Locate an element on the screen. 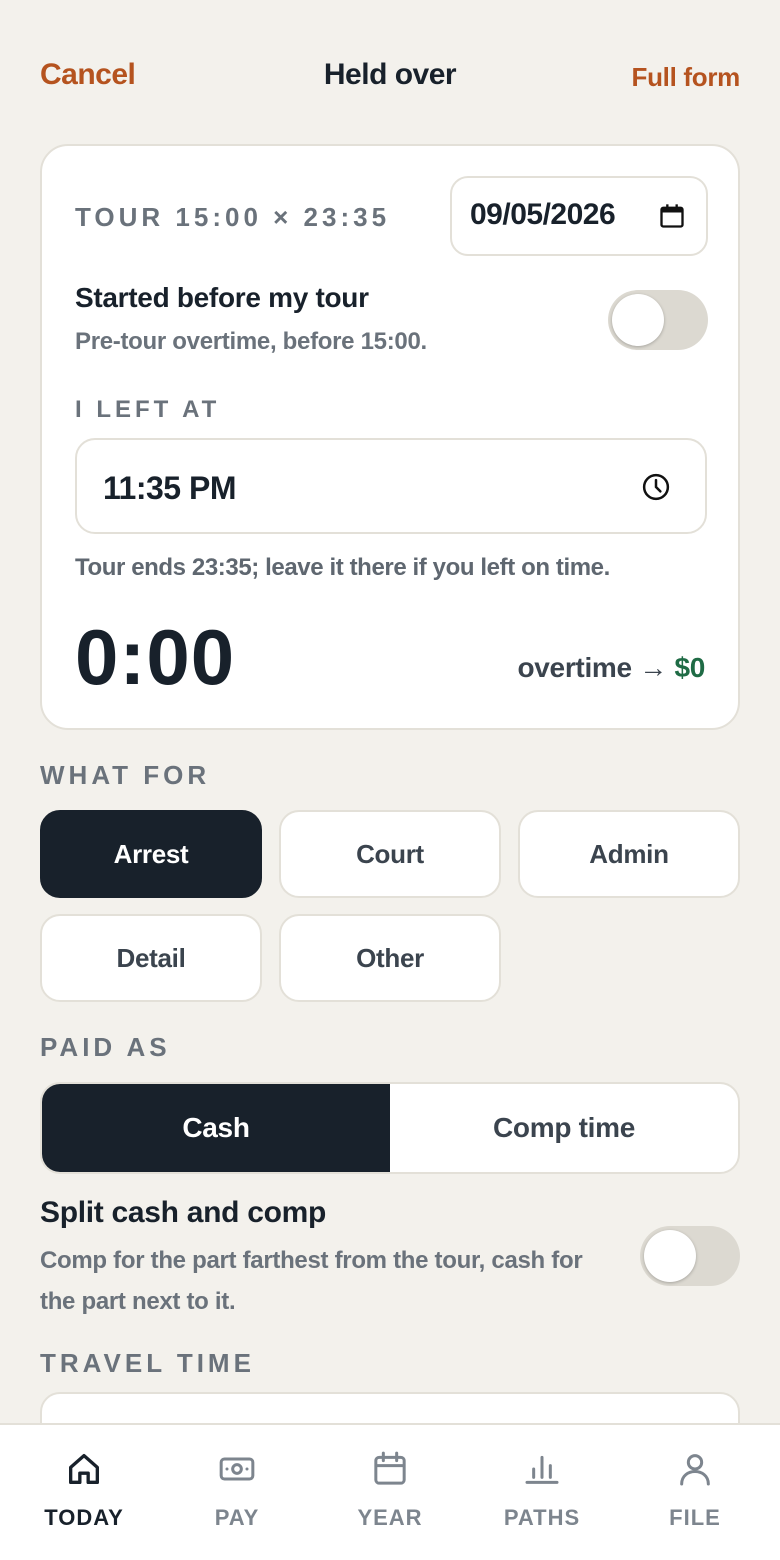 The image size is (780, 1560). reason-chip-admin: Admin is located at coordinates (629, 854).